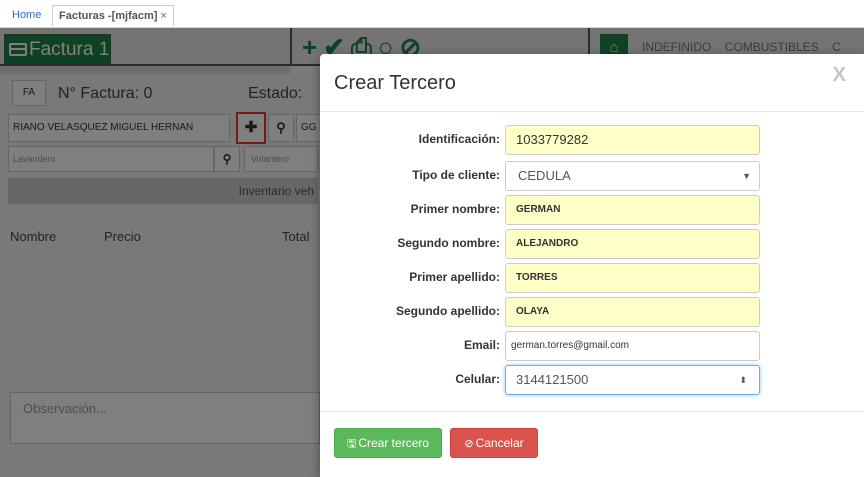 The width and height of the screenshot is (864, 477). What do you see at coordinates (455, 209) in the screenshot?
I see `primer-nombre-label: Primer nombre:` at bounding box center [455, 209].